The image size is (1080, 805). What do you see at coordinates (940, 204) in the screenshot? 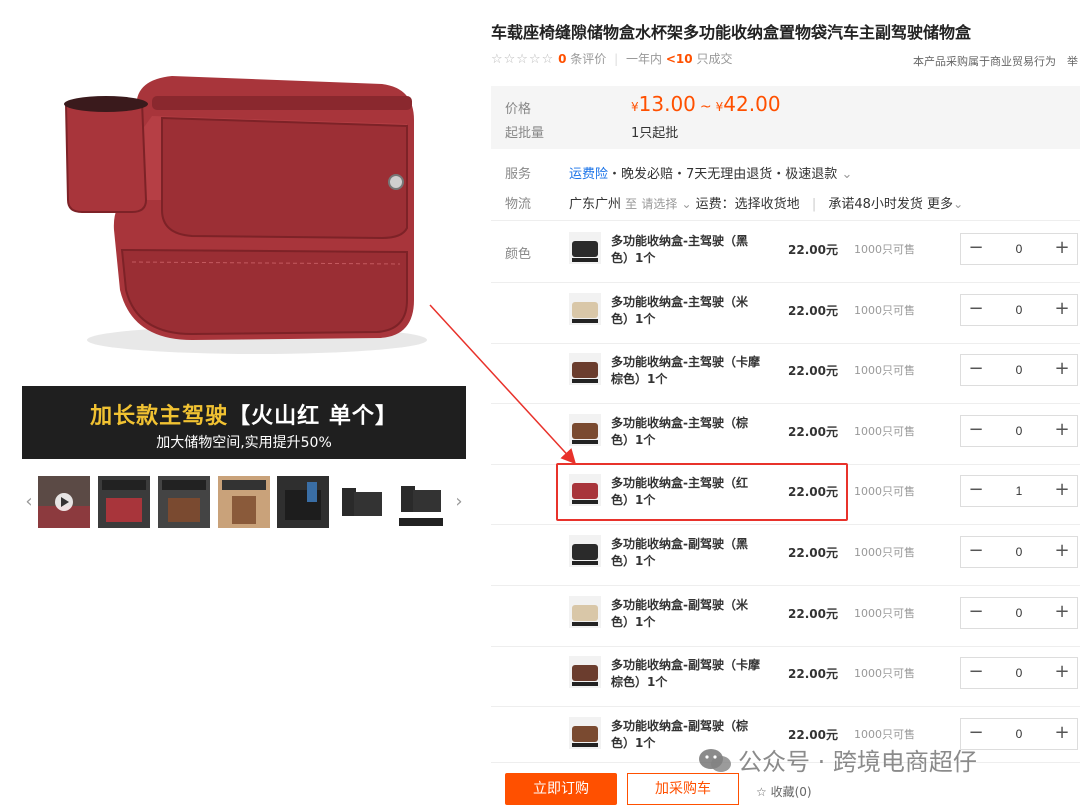
I see `more-link: 更多` at bounding box center [940, 204].